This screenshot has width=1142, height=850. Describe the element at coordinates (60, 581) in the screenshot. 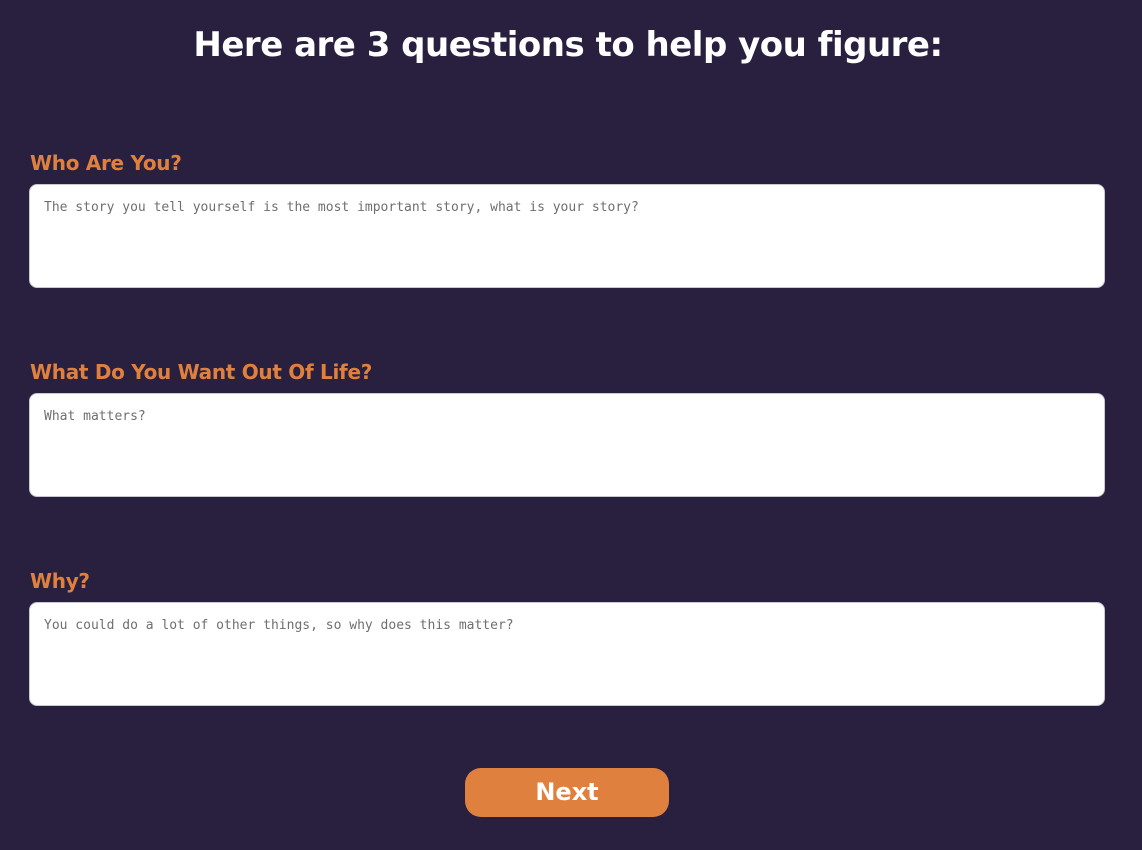

I see `question-label-why: Why?` at that location.